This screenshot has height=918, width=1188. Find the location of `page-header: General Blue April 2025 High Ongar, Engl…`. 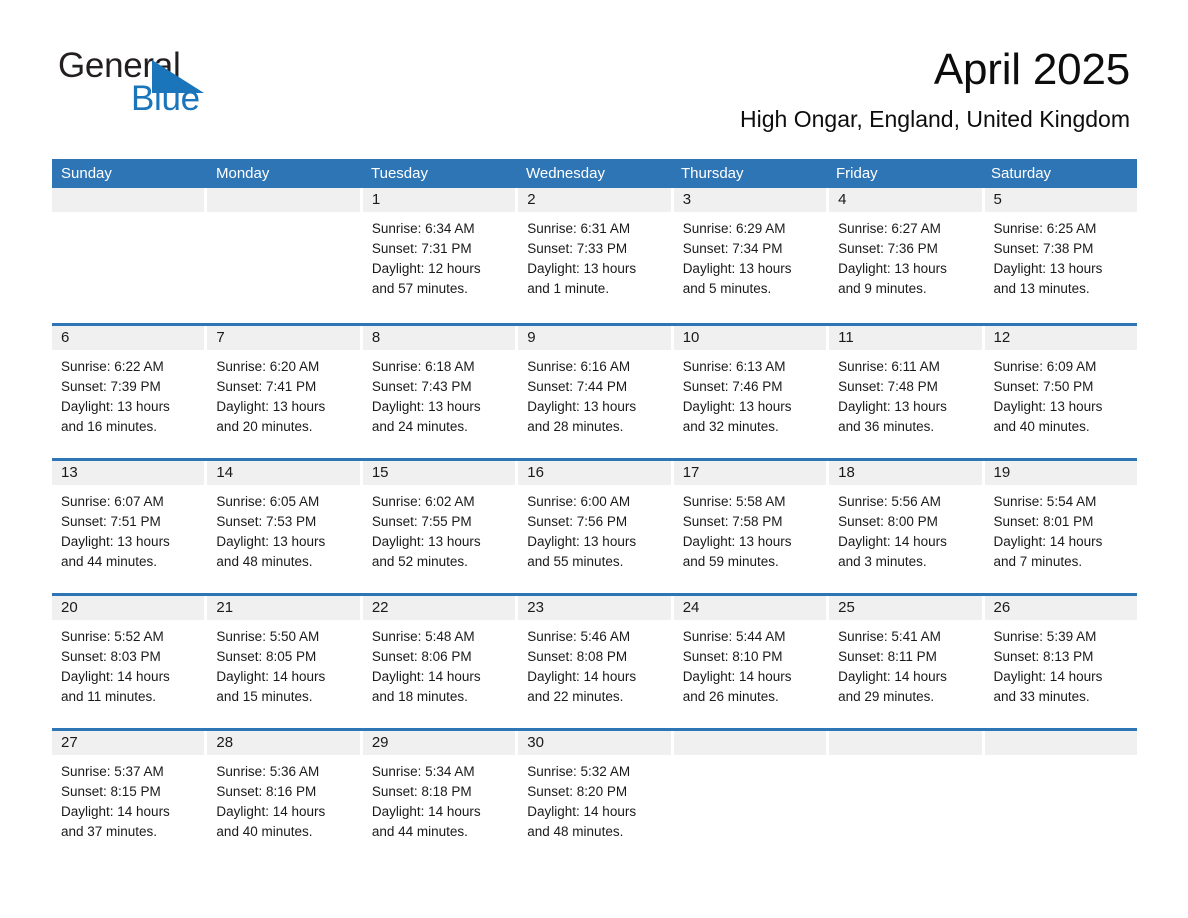

page-header: General Blue April 2025 High Ongar, Engl… is located at coordinates (594, 66).